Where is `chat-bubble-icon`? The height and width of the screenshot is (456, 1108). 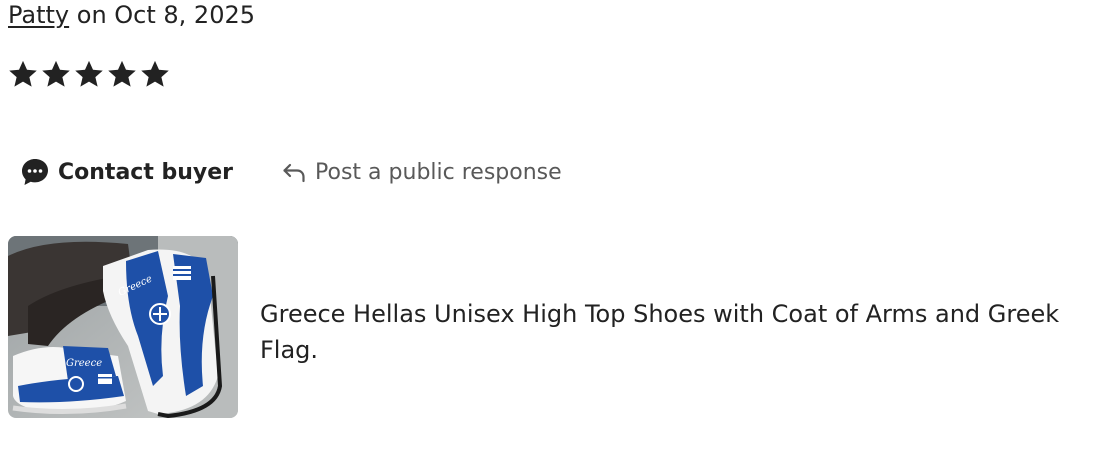 chat-bubble-icon is located at coordinates (35, 172).